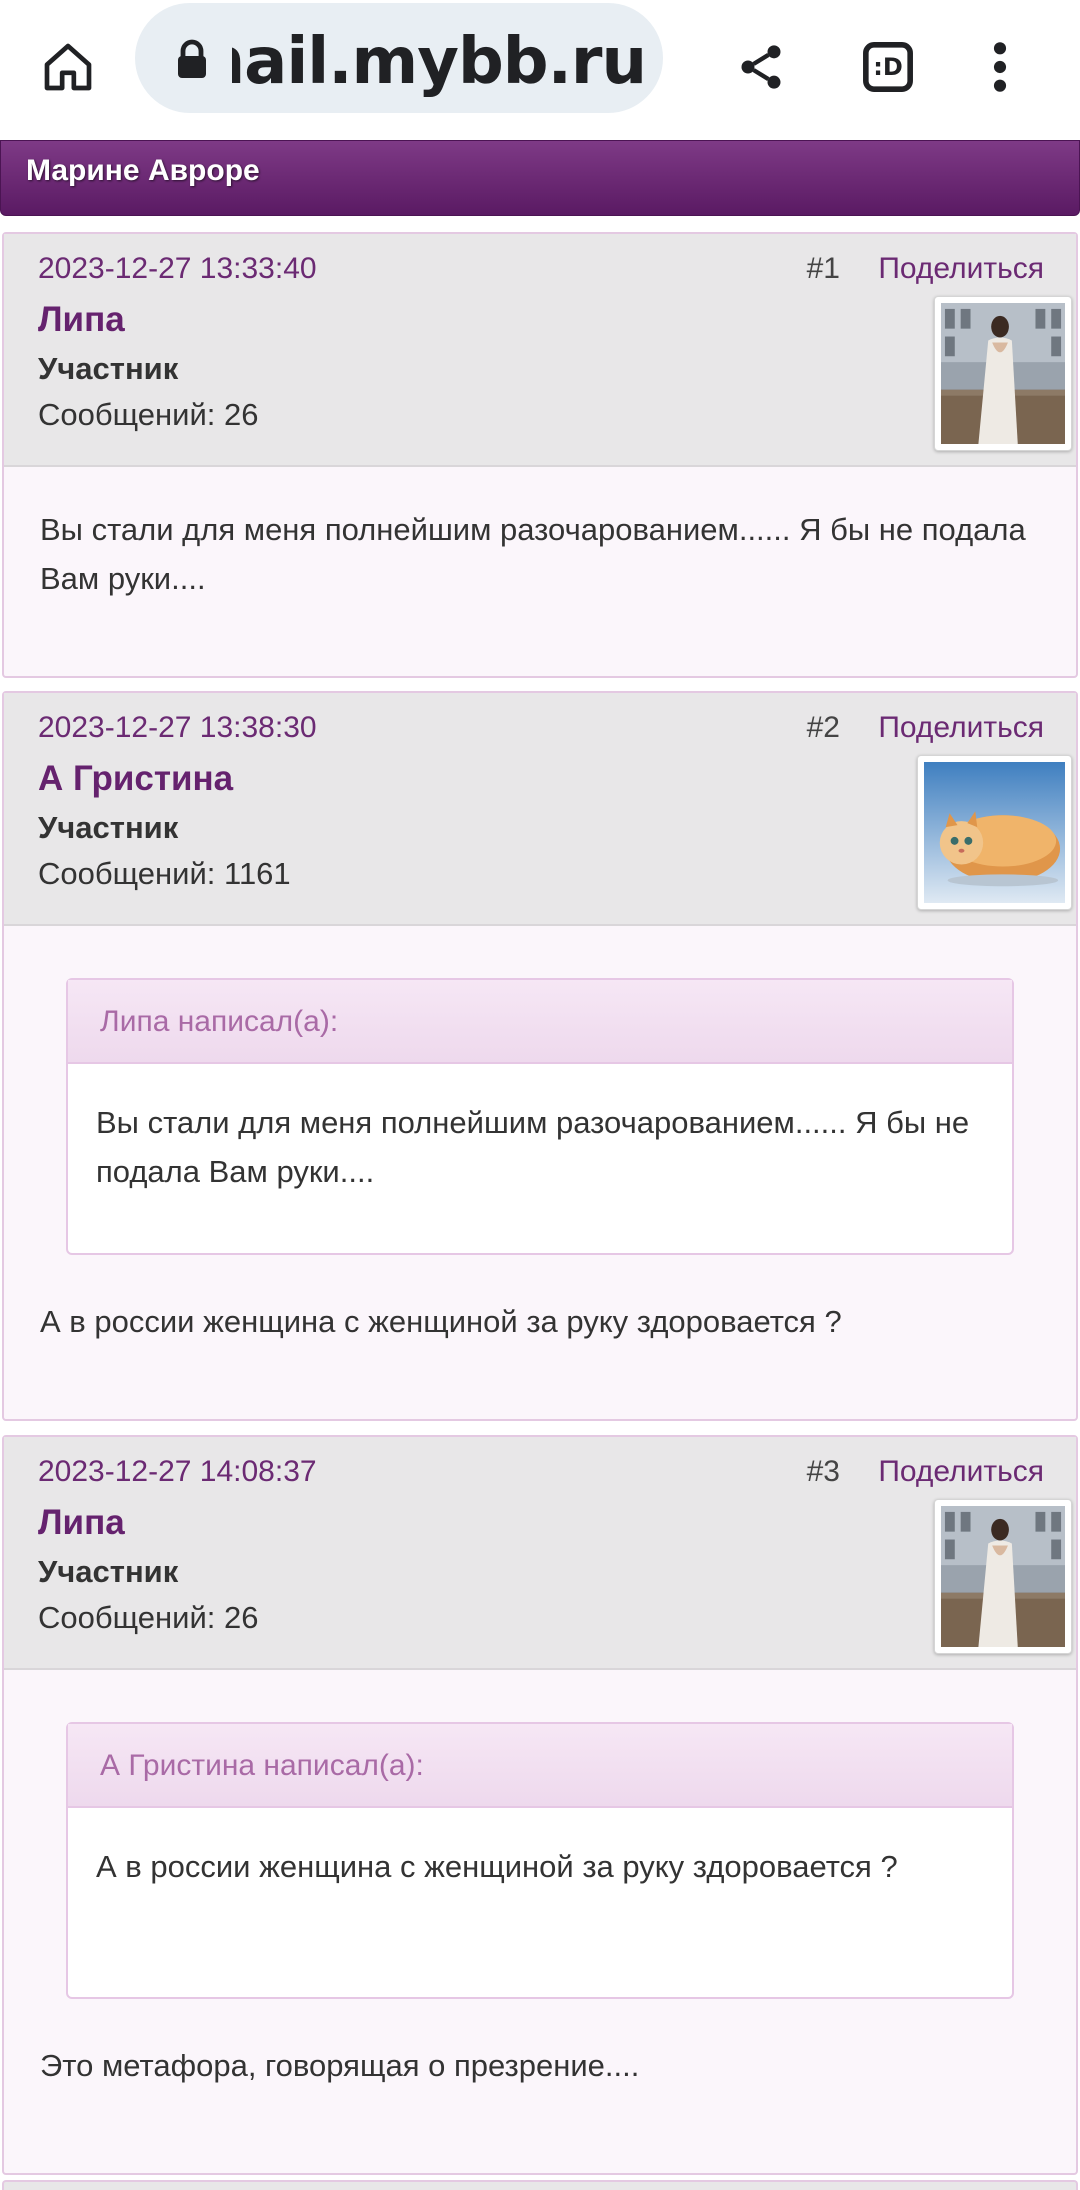 The height and width of the screenshot is (2190, 1080). Describe the element at coordinates (177, 1472) in the screenshot. I see `post-date: 2023-12-27 14:08:37` at that location.